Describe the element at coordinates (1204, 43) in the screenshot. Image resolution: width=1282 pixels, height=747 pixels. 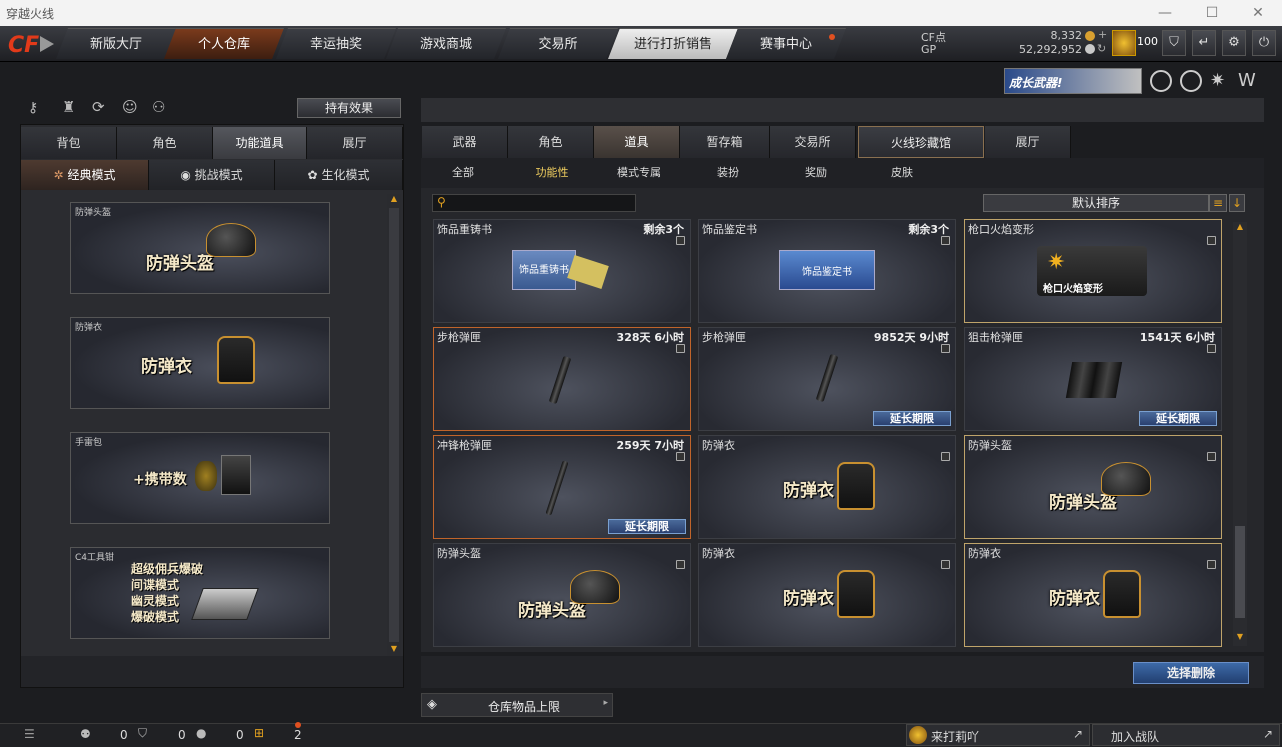
I see `back-icon: ↵` at that location.